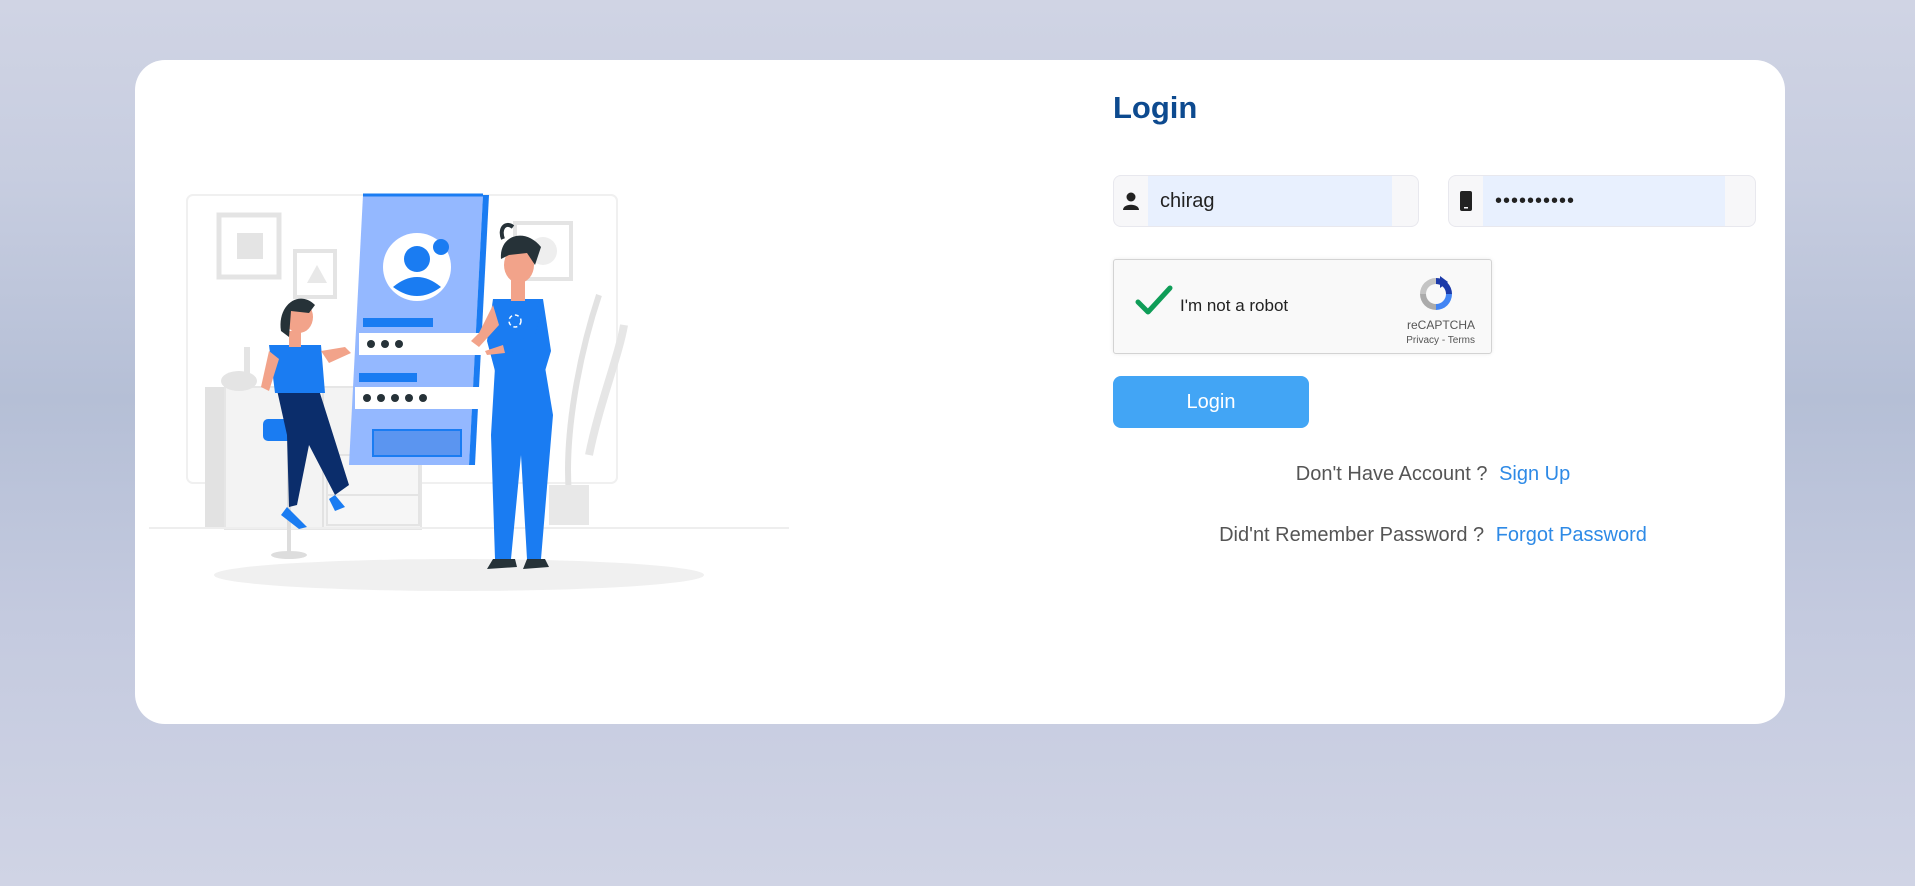 The width and height of the screenshot is (1915, 886). What do you see at coordinates (1571, 535) in the screenshot?
I see `forgot-password-link: Forgot Password` at bounding box center [1571, 535].